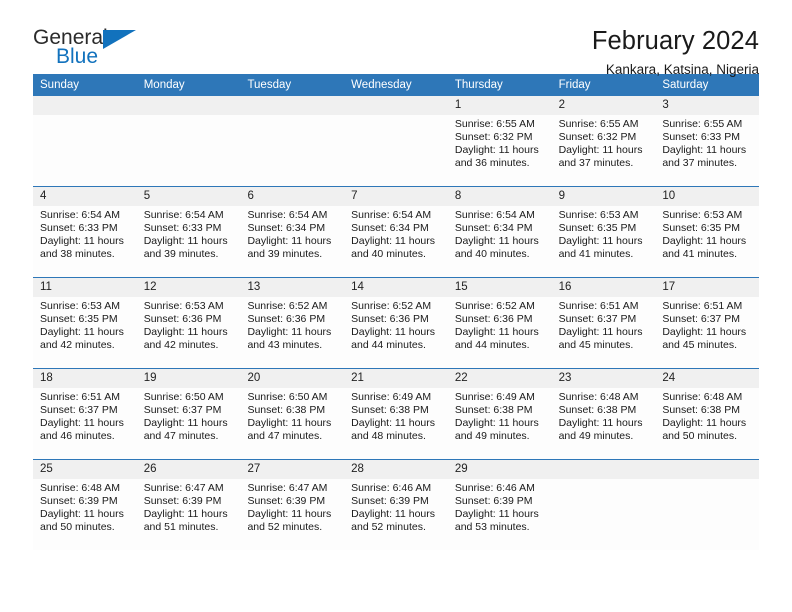 The image size is (792, 612). Describe the element at coordinates (292, 469) in the screenshot. I see `day-number: 27` at that location.